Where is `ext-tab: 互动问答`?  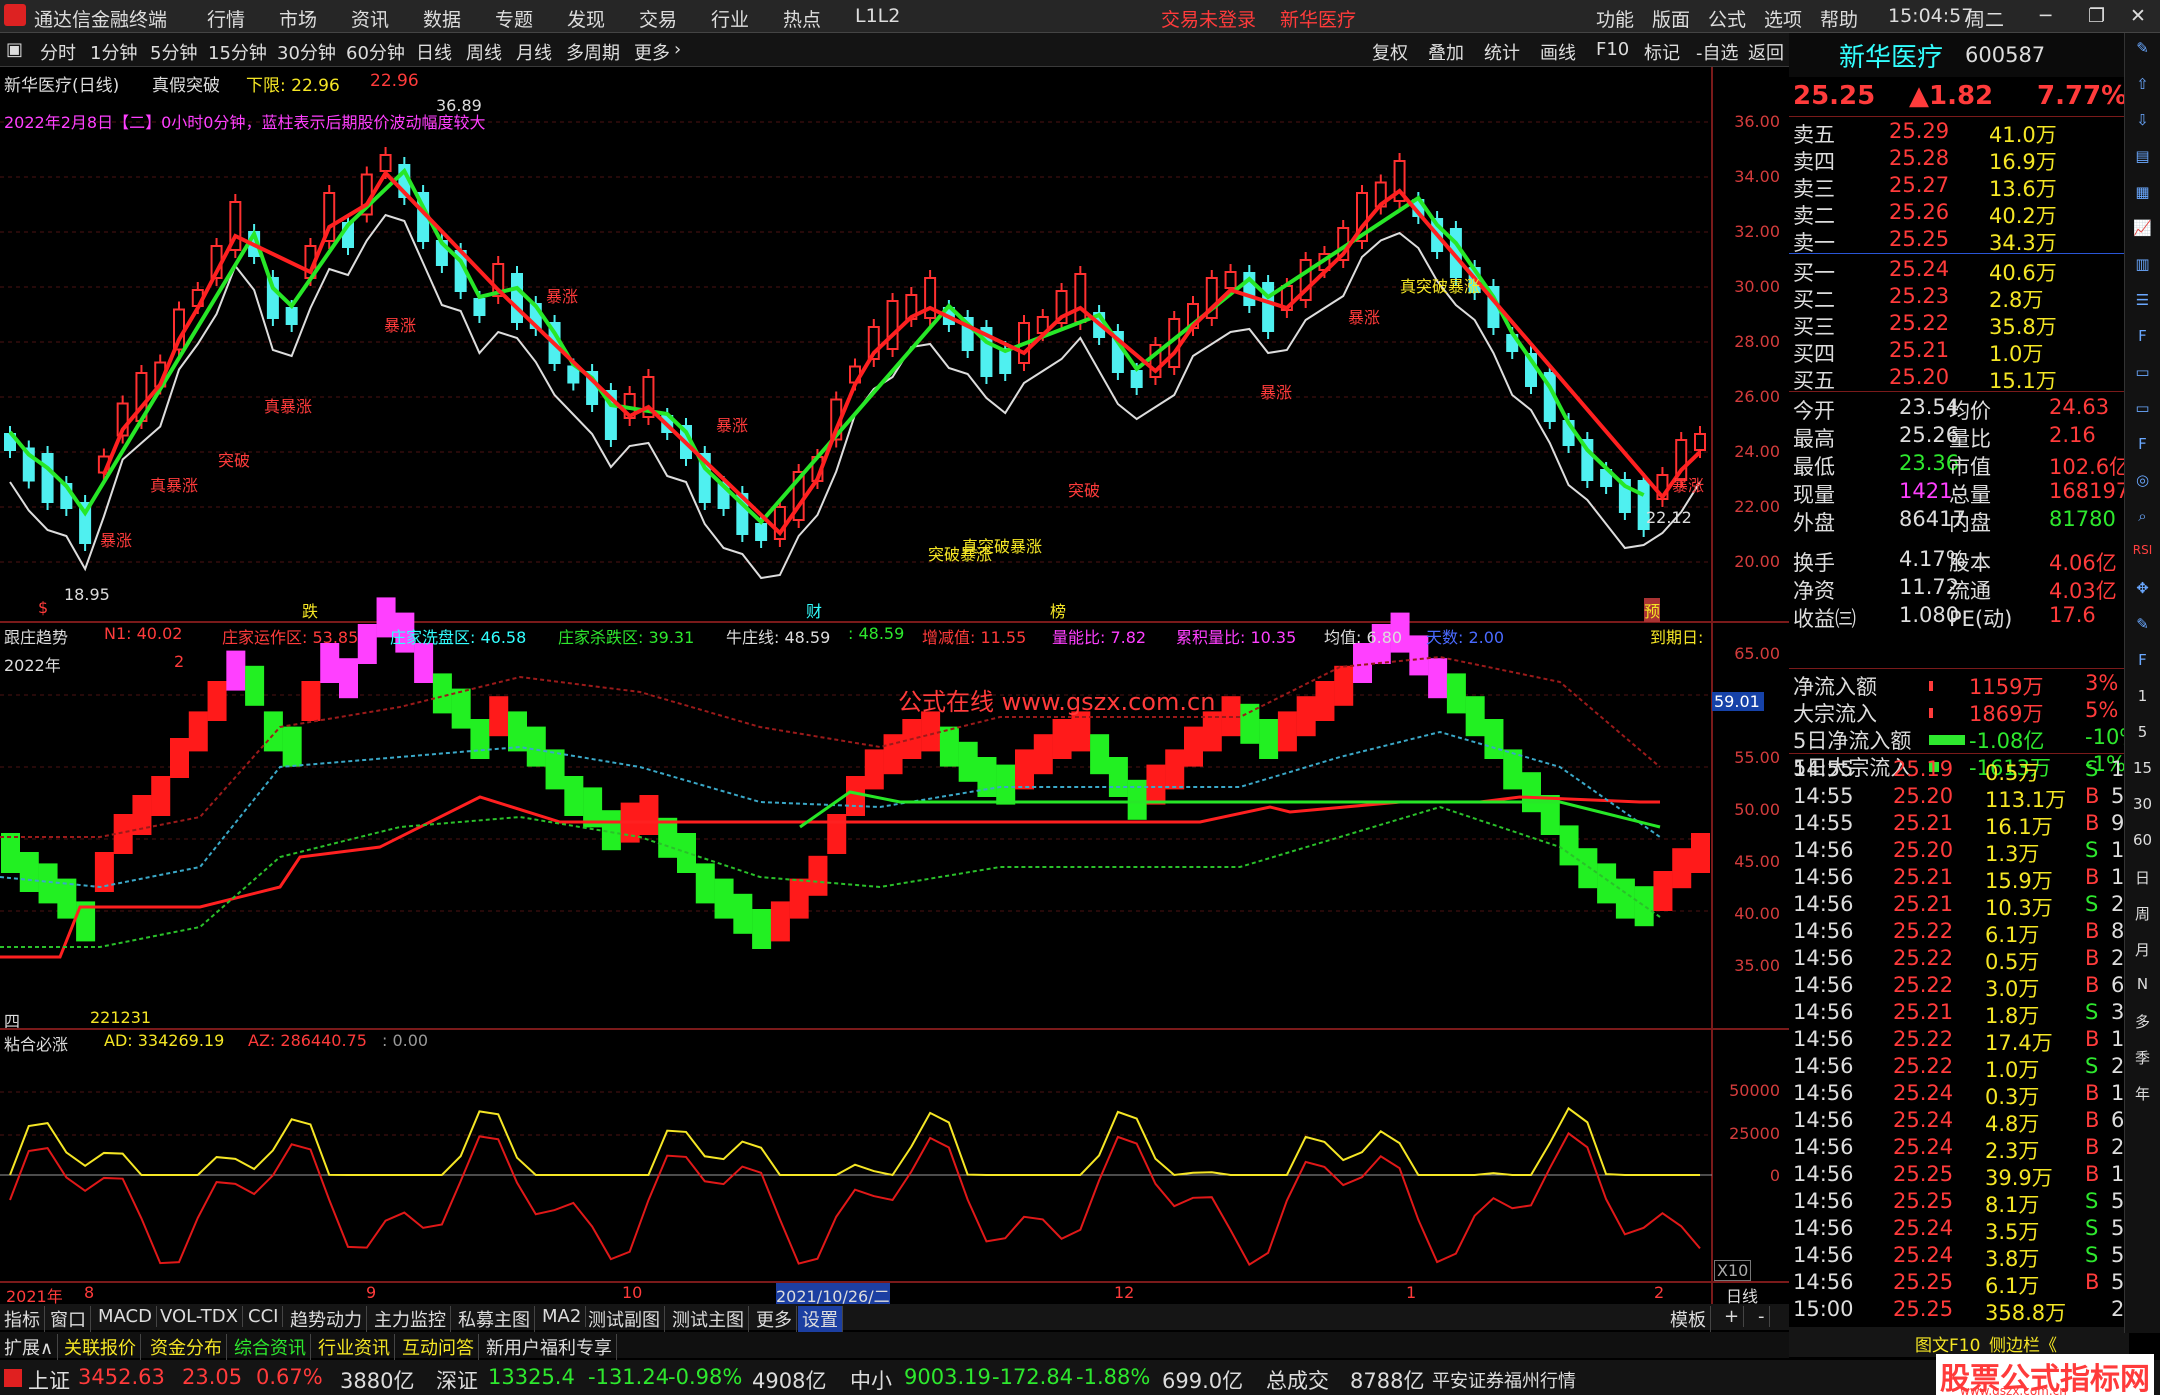 ext-tab: 互动问答 is located at coordinates (438, 1347).